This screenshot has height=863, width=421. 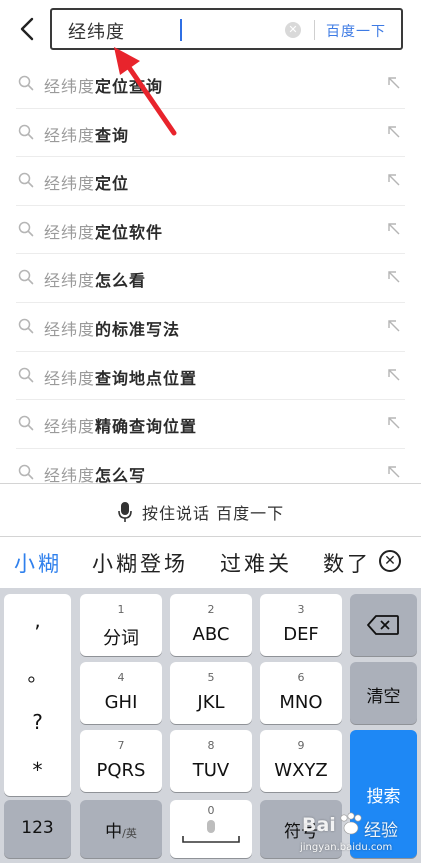 I want to click on suggestion-text: 经纬度的标准写法, so click(x=112, y=328).